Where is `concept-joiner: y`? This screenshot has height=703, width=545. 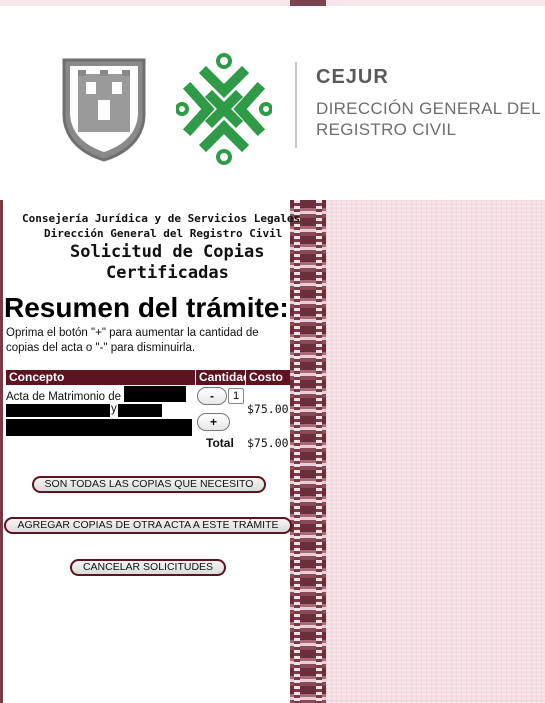
concept-joiner: y is located at coordinates (114, 409).